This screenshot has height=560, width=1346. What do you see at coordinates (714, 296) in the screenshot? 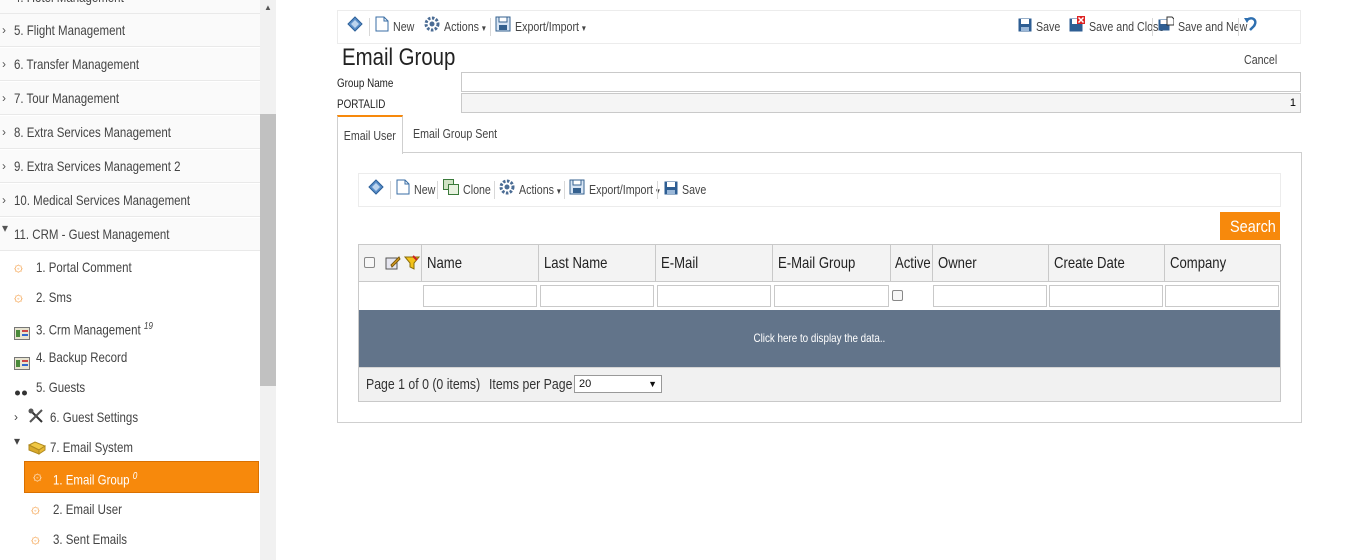
I see `filter-email-input` at bounding box center [714, 296].